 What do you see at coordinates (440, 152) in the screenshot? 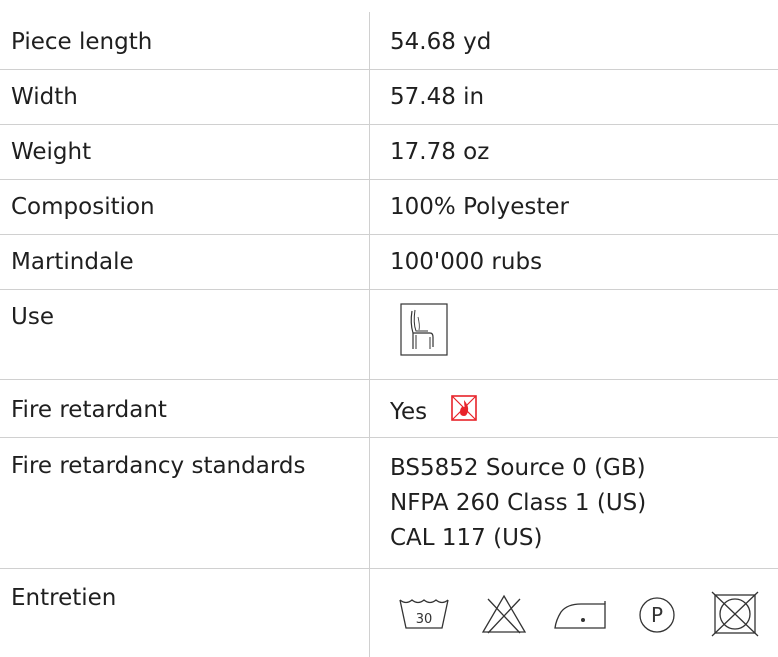
I see `value-weight: 17.78 oz` at bounding box center [440, 152].